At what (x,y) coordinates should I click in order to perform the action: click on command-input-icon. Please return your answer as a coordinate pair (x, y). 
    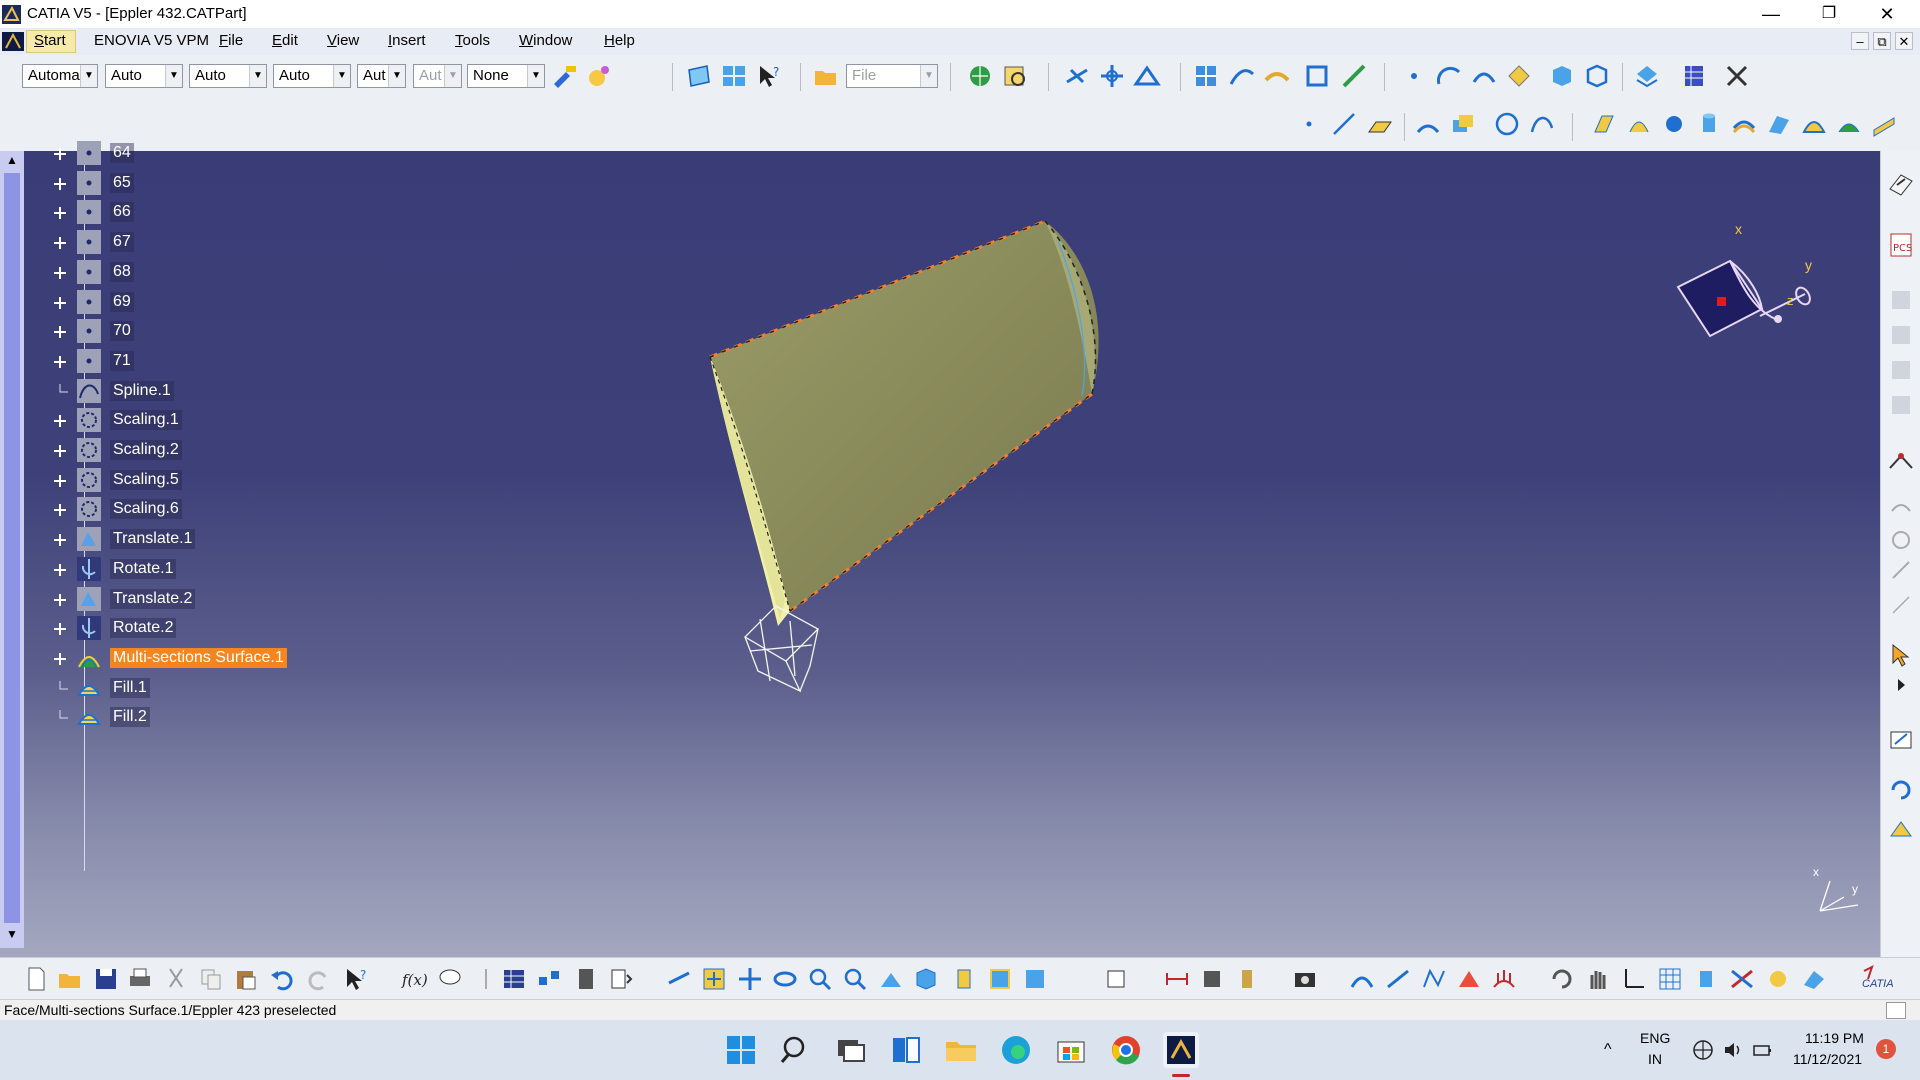
    Looking at the image, I should click on (1896, 1010).